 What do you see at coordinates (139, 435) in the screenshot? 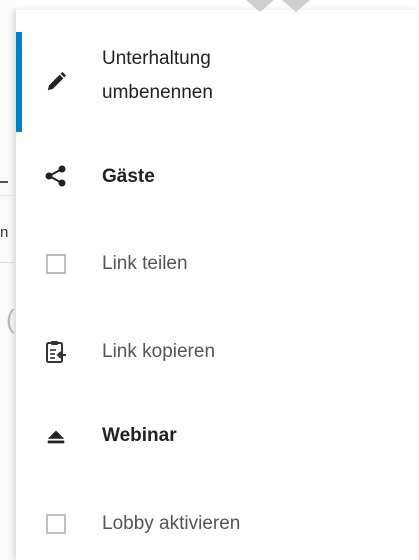
I see `menu-section-label: Webinar` at bounding box center [139, 435].